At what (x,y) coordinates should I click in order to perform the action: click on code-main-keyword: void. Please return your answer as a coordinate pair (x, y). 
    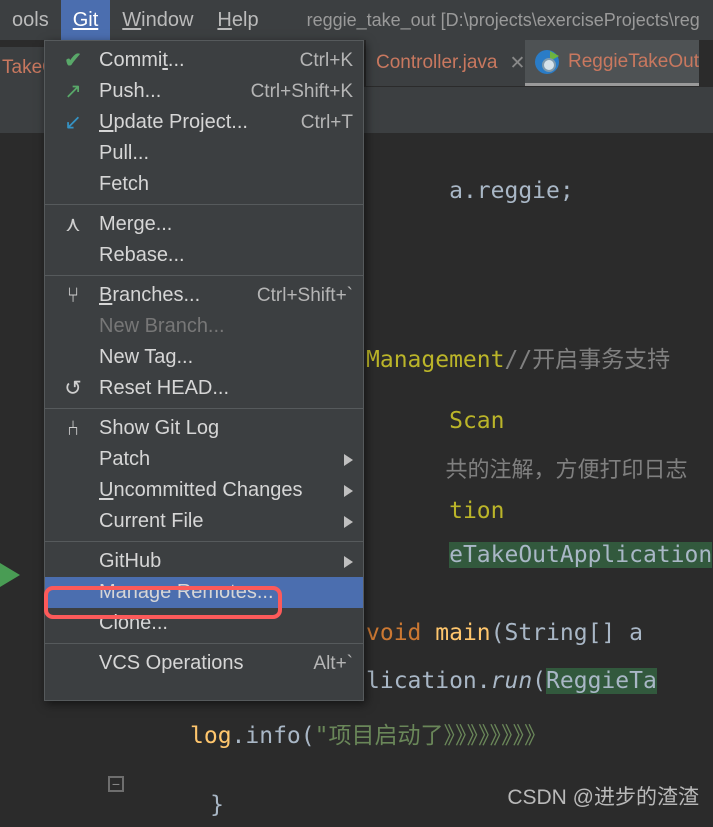
    Looking at the image, I should click on (401, 633).